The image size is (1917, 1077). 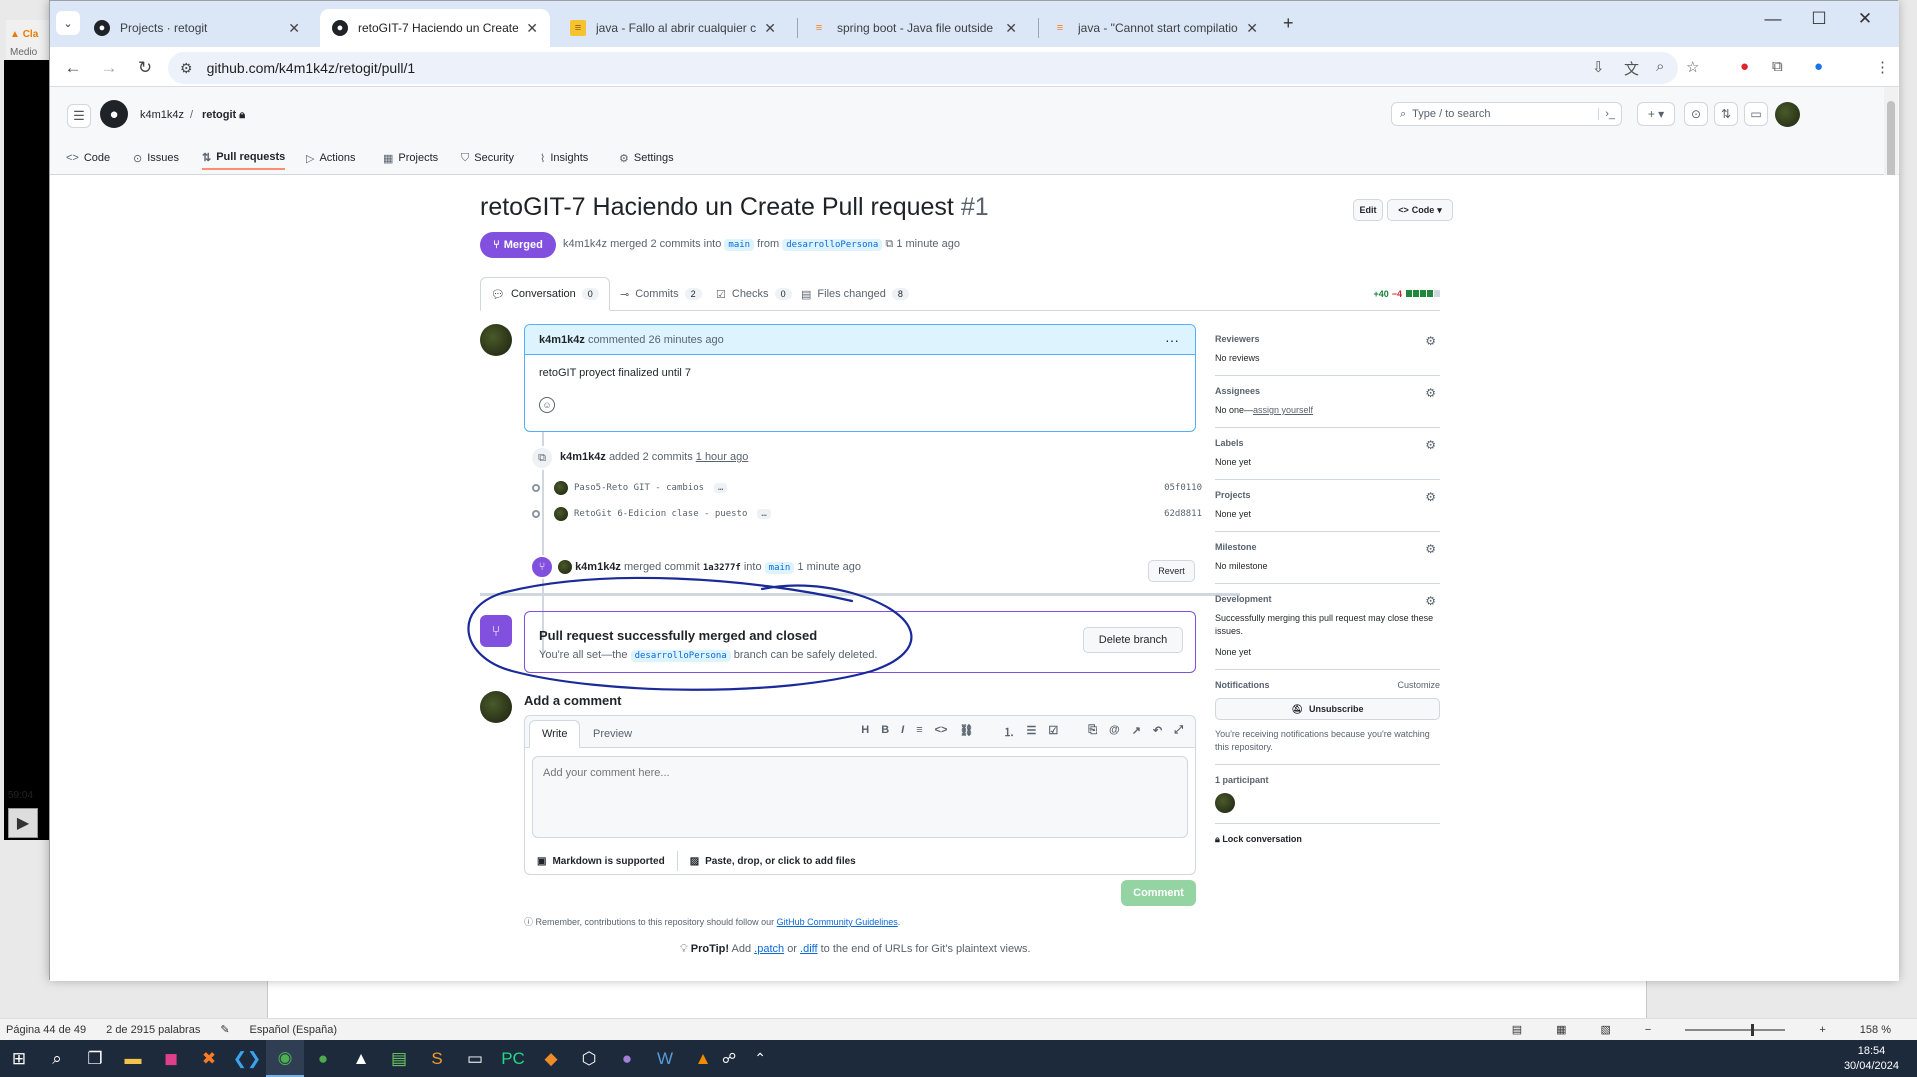 I want to click on mongodb-icon: ●, so click(x=323, y=1058).